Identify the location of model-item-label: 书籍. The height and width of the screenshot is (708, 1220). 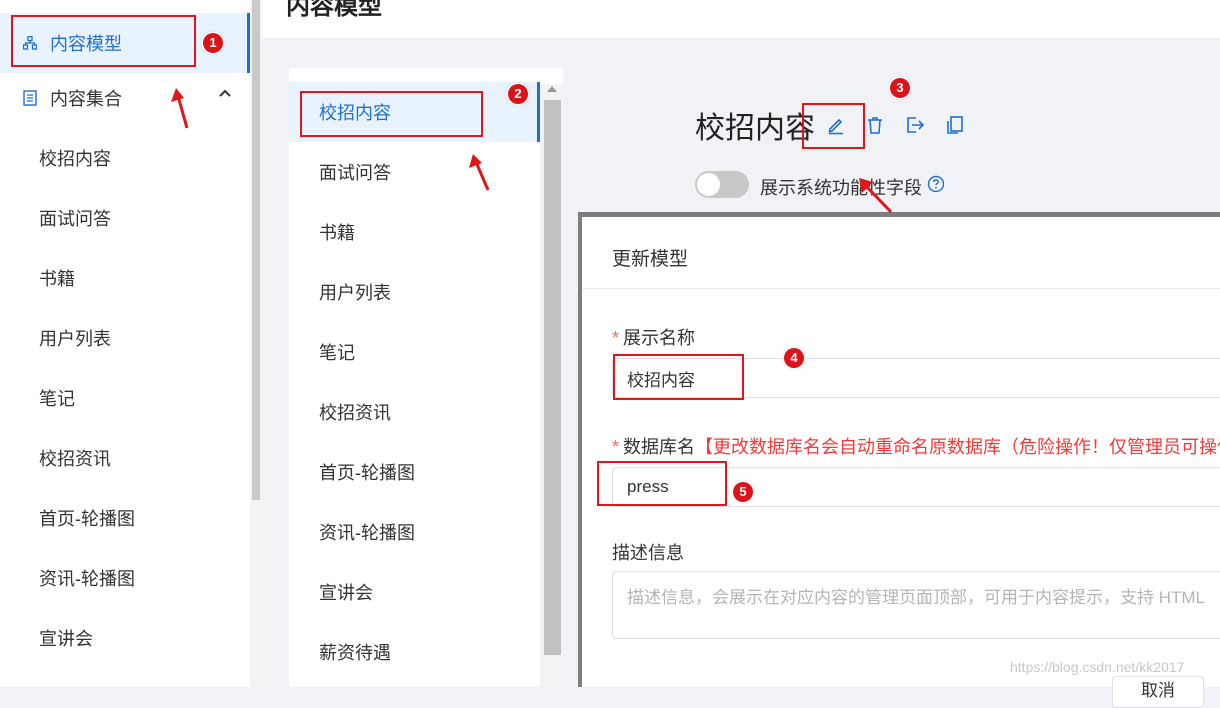
(337, 233).